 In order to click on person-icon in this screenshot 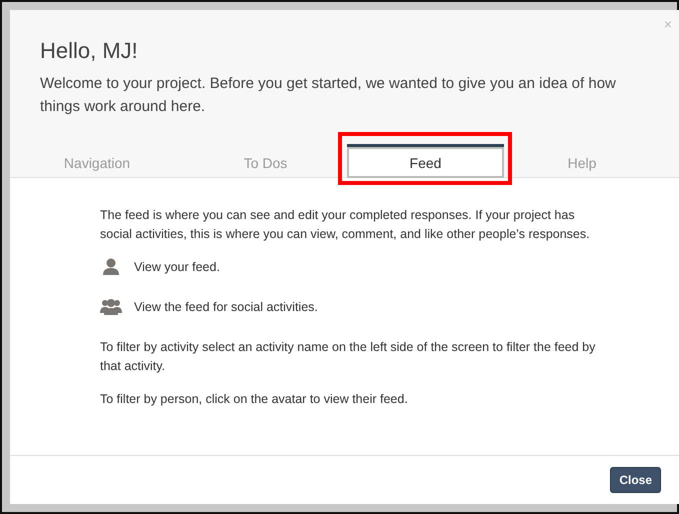, I will do `click(111, 267)`.